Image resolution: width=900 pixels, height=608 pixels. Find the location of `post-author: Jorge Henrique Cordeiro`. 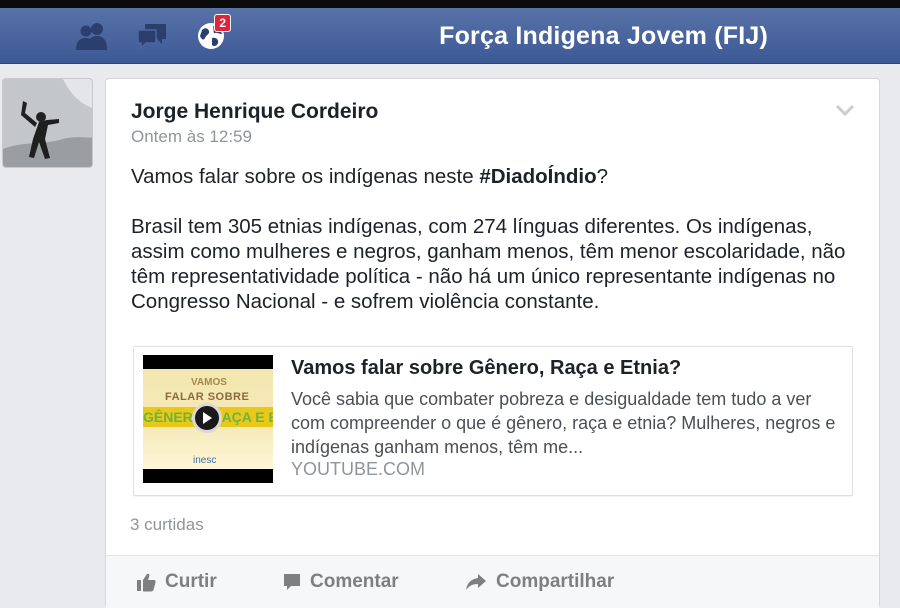

post-author: Jorge Henrique Cordeiro is located at coordinates (254, 112).